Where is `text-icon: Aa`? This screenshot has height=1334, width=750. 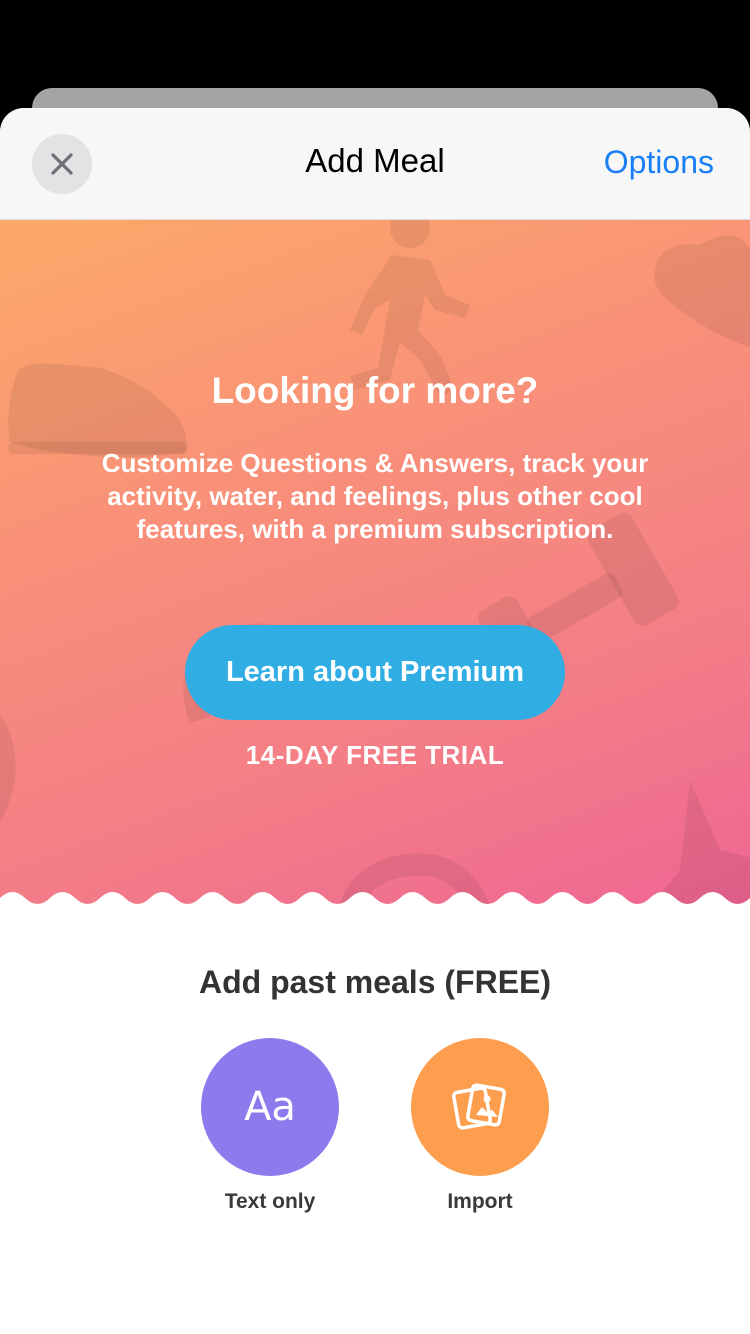 text-icon: Aa is located at coordinates (270, 1107).